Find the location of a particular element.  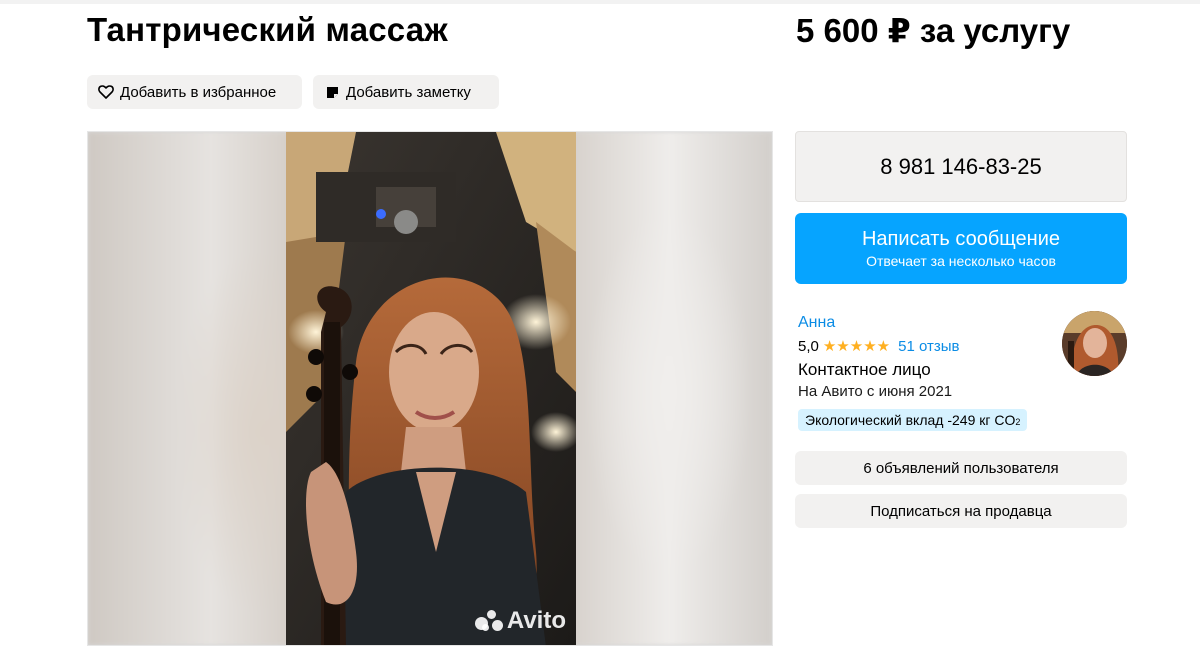

add-to-favorites-button: Добавить в избранное is located at coordinates (194, 92).